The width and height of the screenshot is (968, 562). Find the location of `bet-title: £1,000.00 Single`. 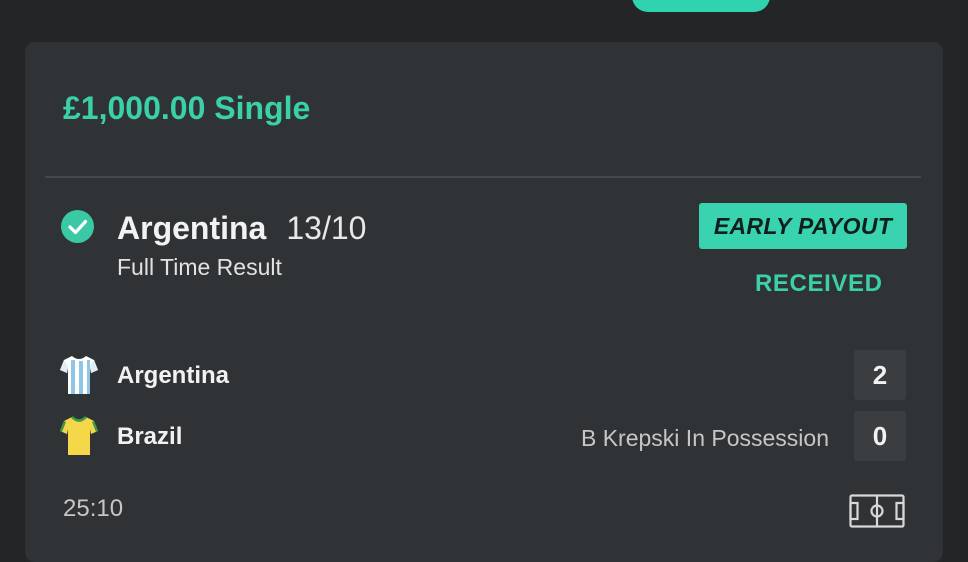

bet-title: £1,000.00 Single is located at coordinates (187, 108).